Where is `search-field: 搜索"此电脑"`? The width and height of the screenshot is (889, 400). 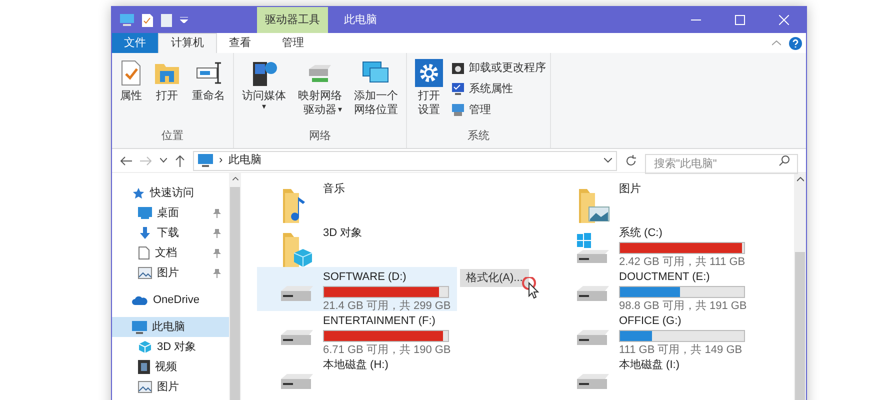
search-field: 搜索"此电脑" is located at coordinates (721, 164).